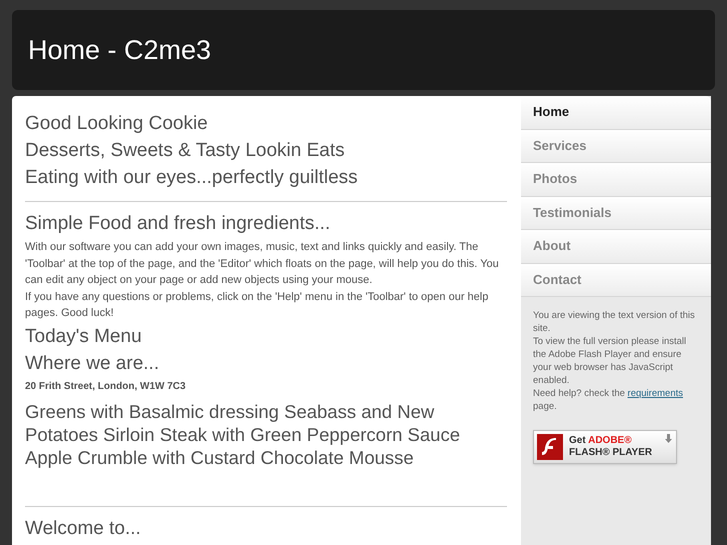 This screenshot has height=545, width=727. I want to click on nav-item: Photos, so click(616, 179).